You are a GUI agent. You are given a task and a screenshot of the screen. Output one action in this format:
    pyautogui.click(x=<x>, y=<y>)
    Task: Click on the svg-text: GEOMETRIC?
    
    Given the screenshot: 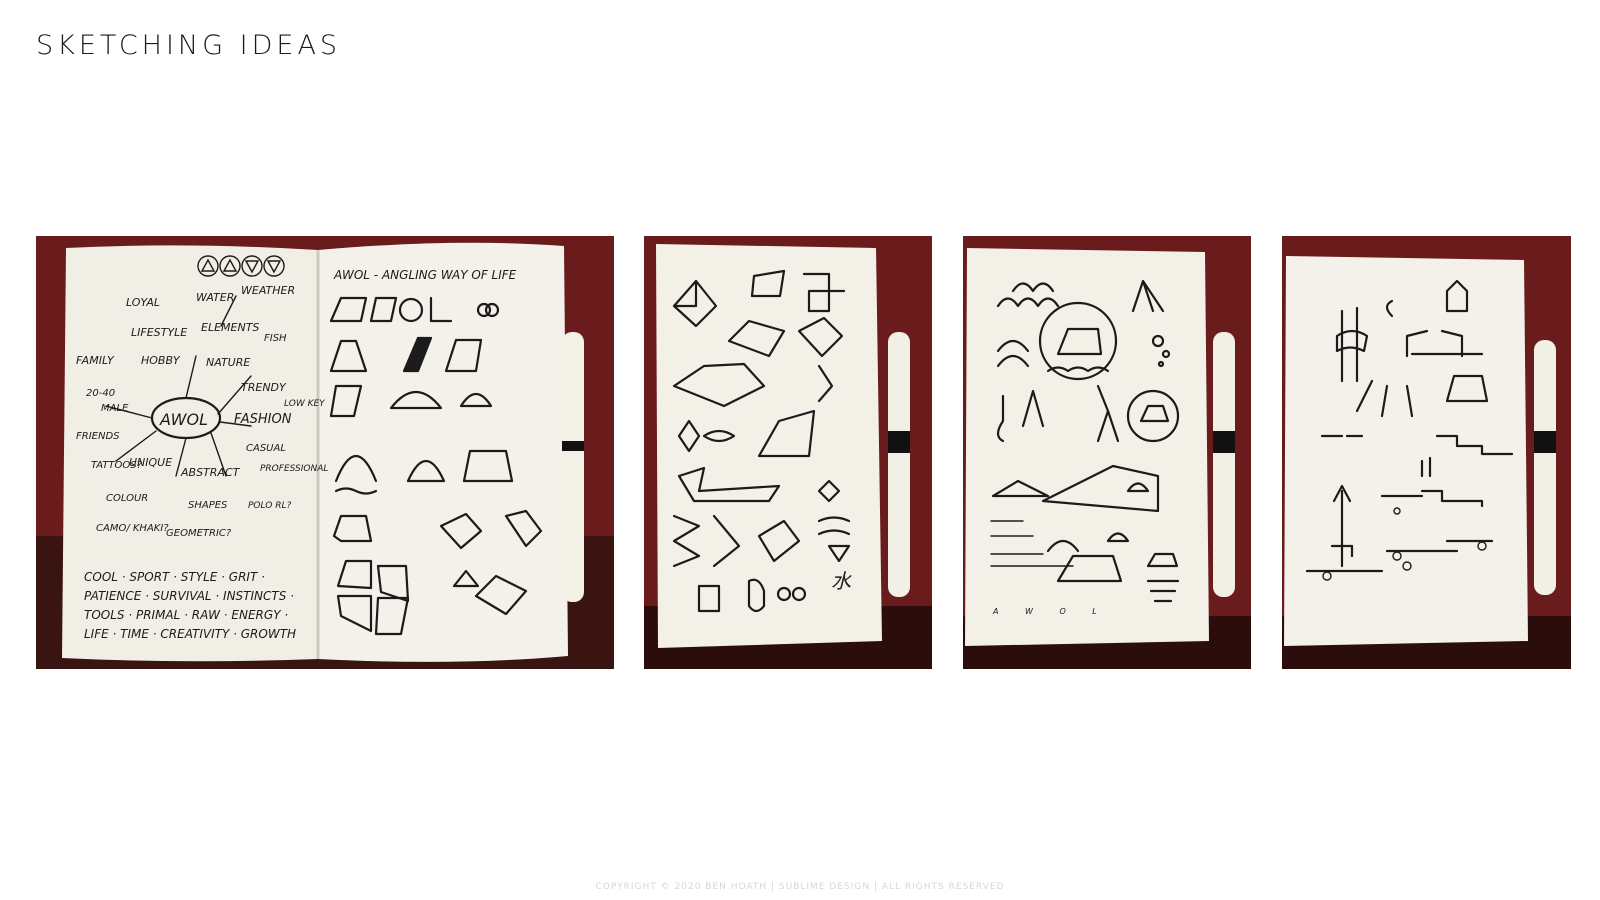 What is the action you would take?
    pyautogui.click(x=199, y=533)
    